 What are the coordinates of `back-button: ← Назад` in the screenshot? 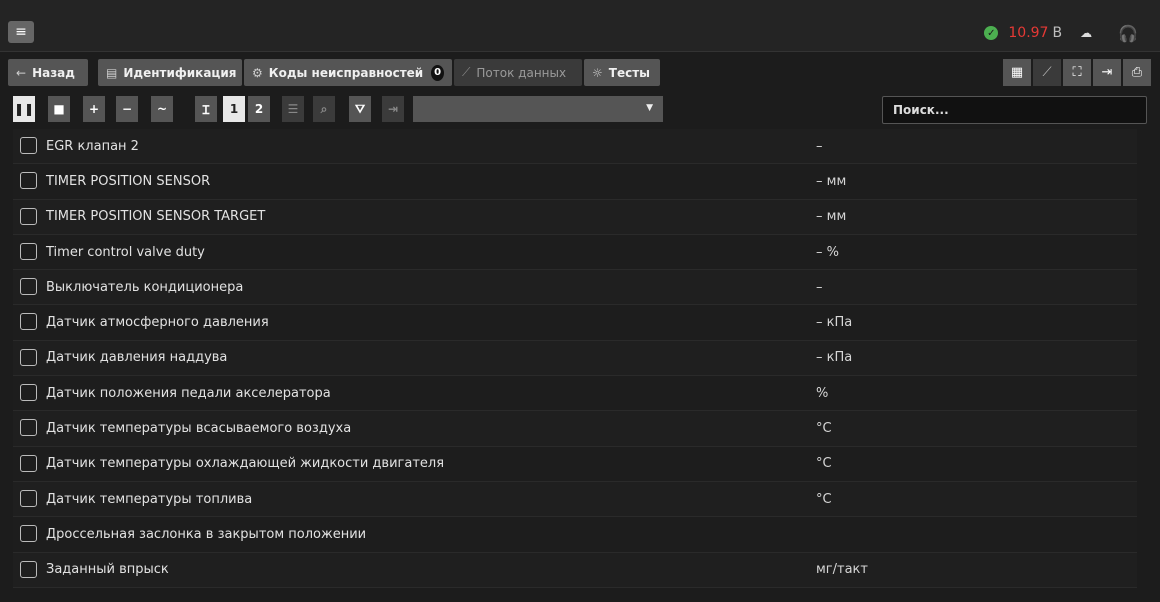 It's located at (48, 72).